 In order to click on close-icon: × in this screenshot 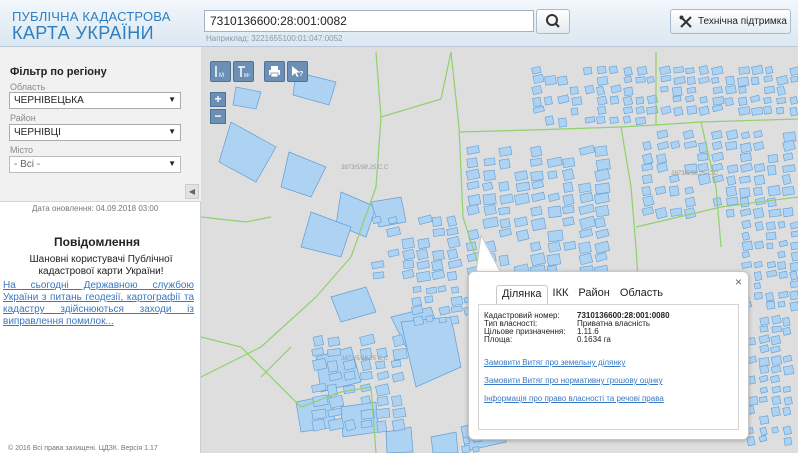, I will do `click(738, 282)`.